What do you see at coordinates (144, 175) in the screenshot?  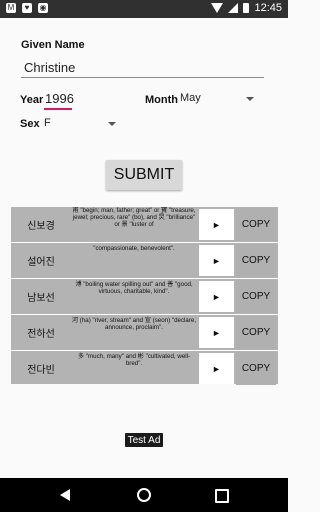 I see `submit-button: SUBMIT` at bounding box center [144, 175].